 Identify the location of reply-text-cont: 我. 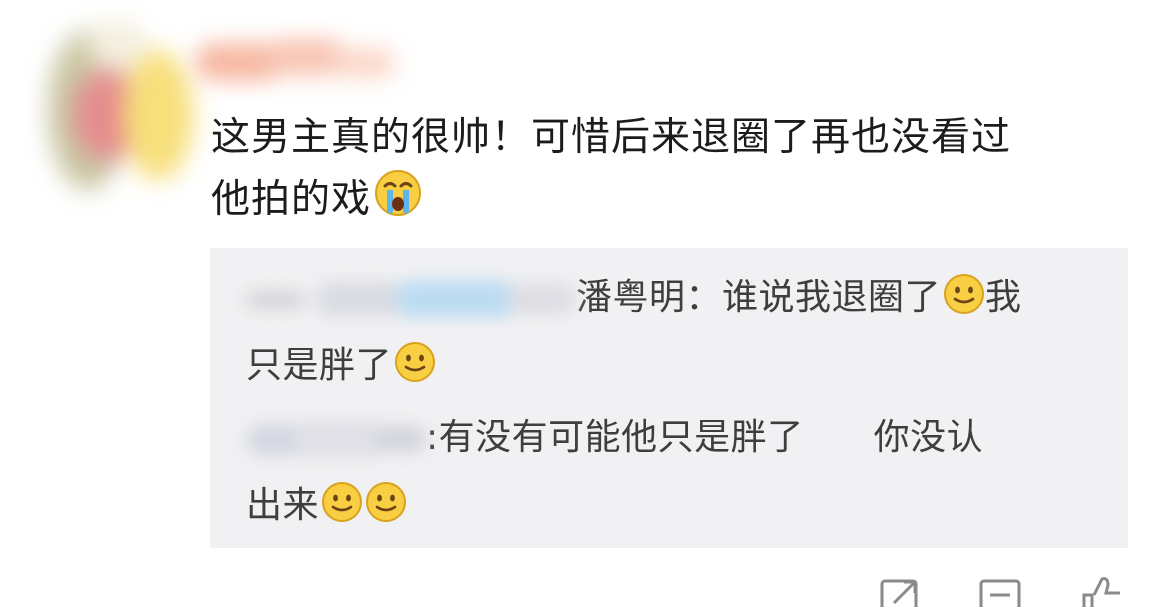
(1003, 297).